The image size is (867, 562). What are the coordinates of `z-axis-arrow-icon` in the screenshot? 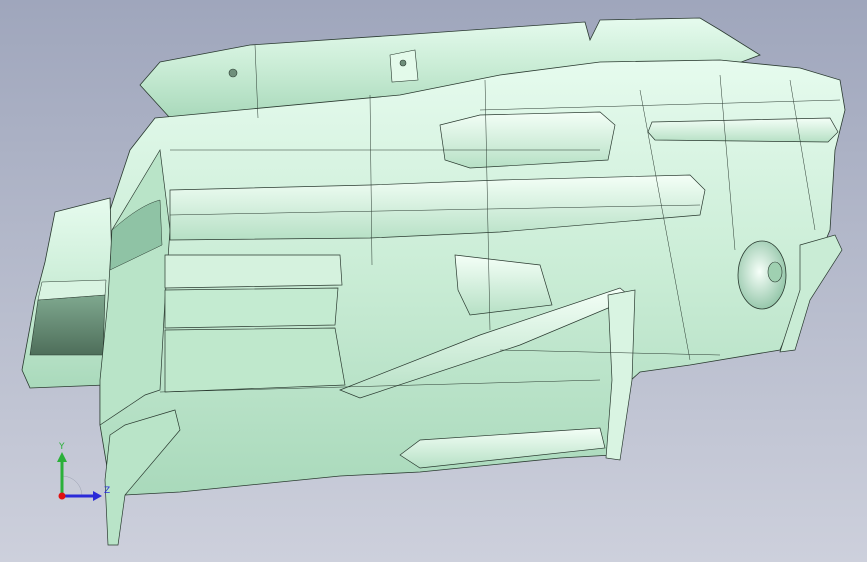 It's located at (97, 496).